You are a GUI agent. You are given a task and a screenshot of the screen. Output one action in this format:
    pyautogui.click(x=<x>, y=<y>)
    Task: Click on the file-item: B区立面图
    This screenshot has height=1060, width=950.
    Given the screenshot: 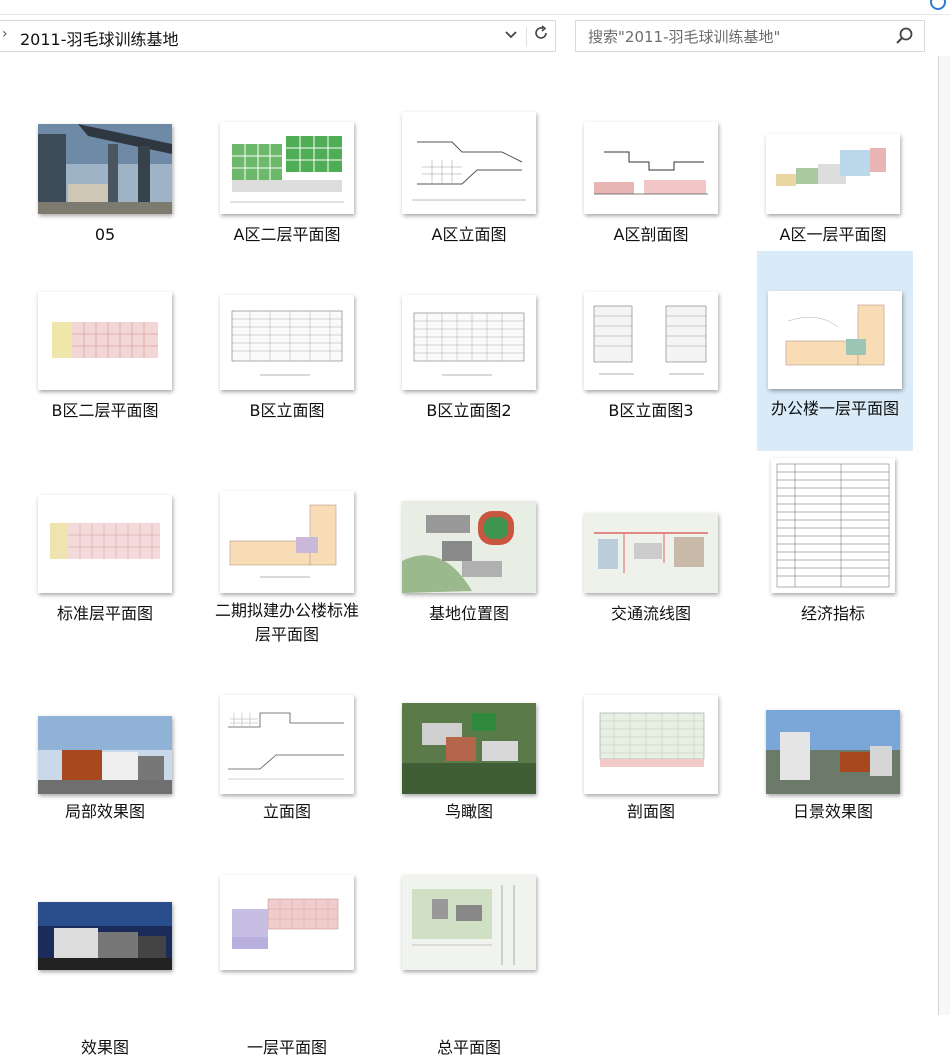 What is the action you would take?
    pyautogui.click(x=287, y=350)
    